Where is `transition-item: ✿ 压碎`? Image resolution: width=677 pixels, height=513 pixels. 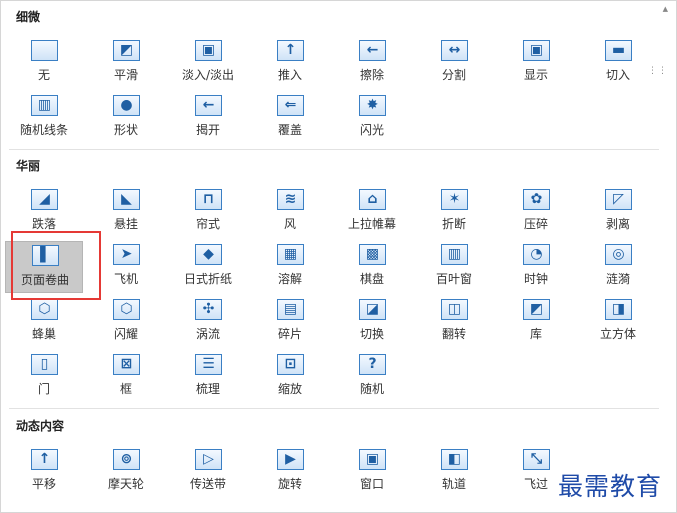 transition-item: ✿ 压碎 is located at coordinates (536, 212).